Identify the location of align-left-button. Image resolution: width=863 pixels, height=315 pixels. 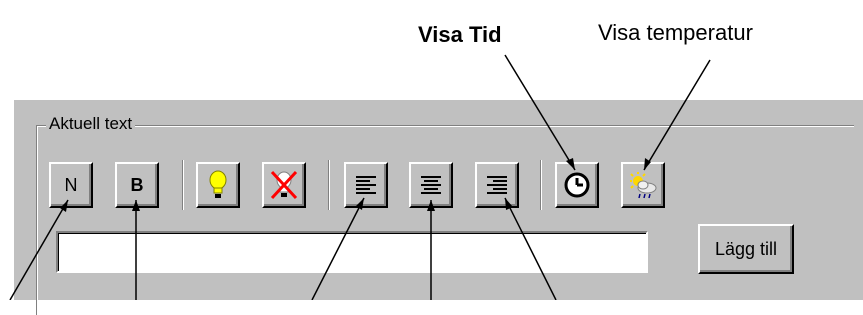
(366, 185).